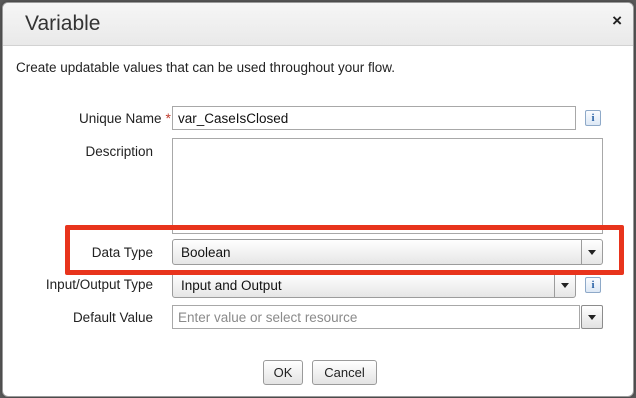 The image size is (636, 398). I want to click on unique-name-info-icon: i, so click(593, 118).